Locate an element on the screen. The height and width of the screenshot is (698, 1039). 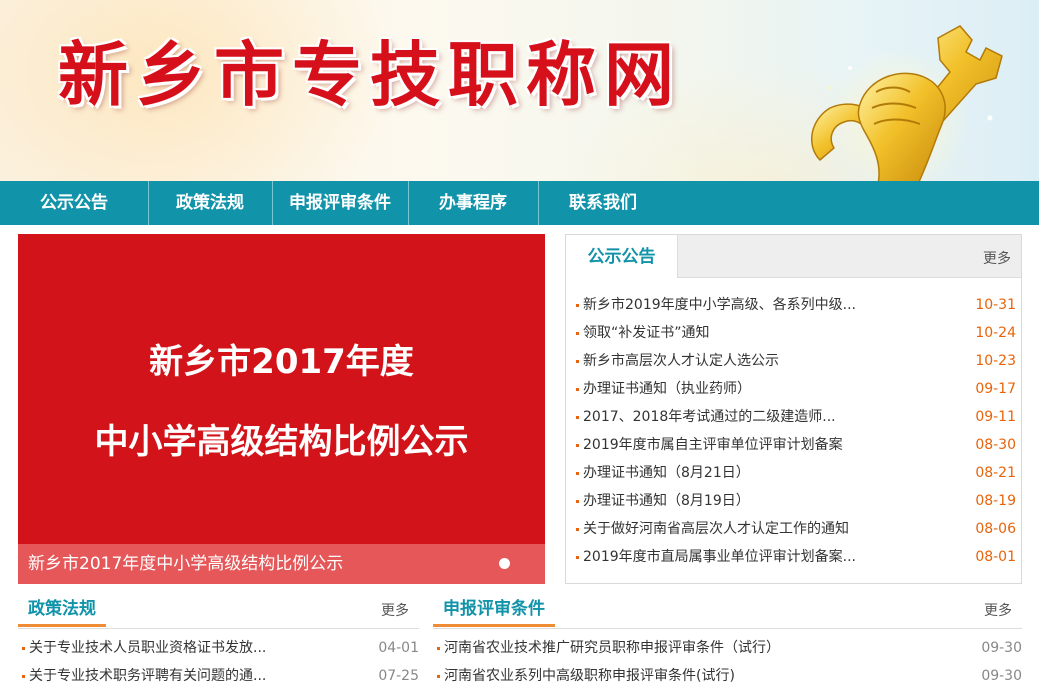
nav-item-policies: 政策法规 is located at coordinates (210, 203).